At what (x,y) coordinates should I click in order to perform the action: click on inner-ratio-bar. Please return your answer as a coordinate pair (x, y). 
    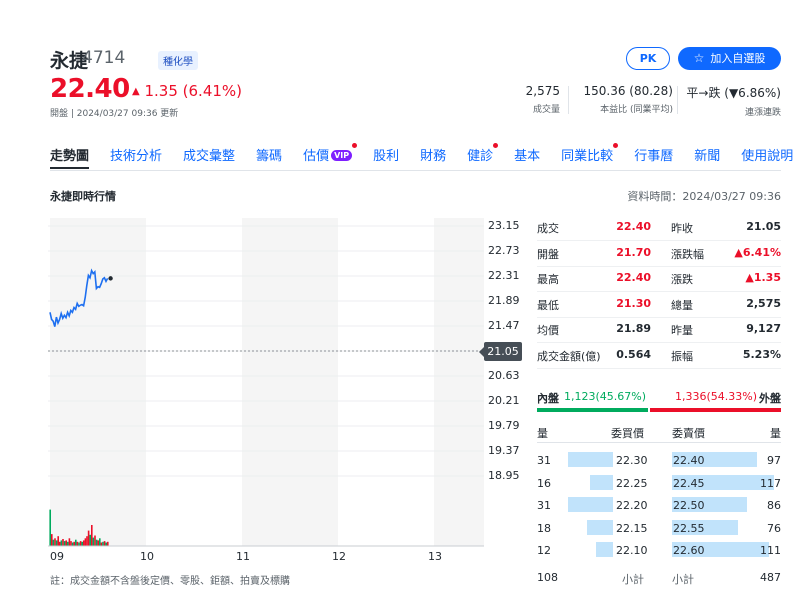
    Looking at the image, I should click on (592, 410).